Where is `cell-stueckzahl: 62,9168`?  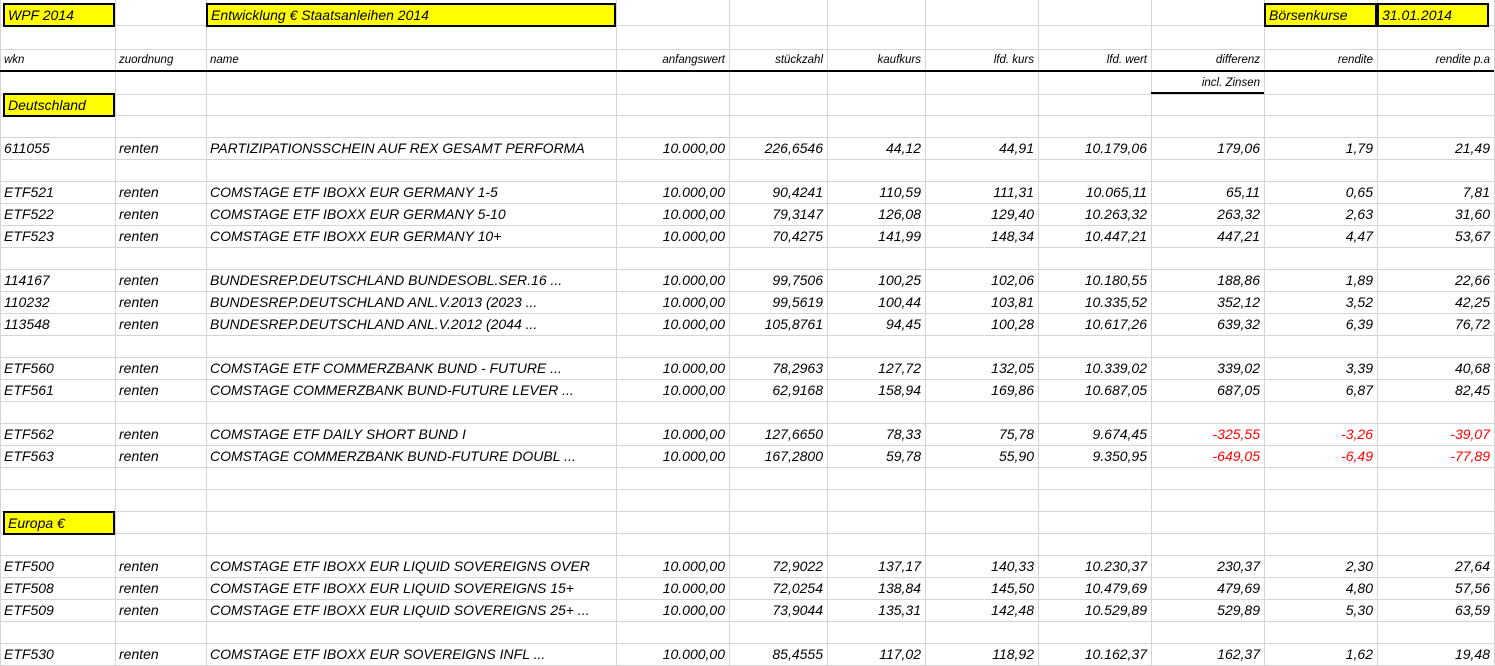
cell-stueckzahl: 62,9168 is located at coordinates (778, 390).